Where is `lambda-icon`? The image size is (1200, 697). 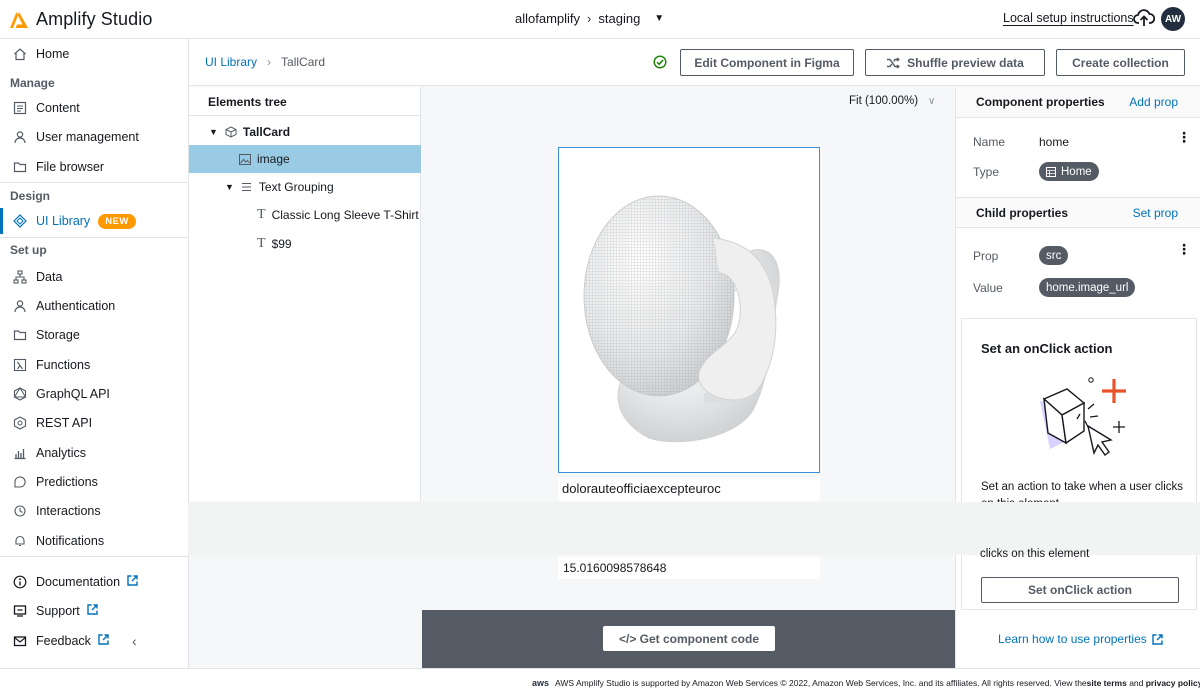
lambda-icon is located at coordinates (20, 365).